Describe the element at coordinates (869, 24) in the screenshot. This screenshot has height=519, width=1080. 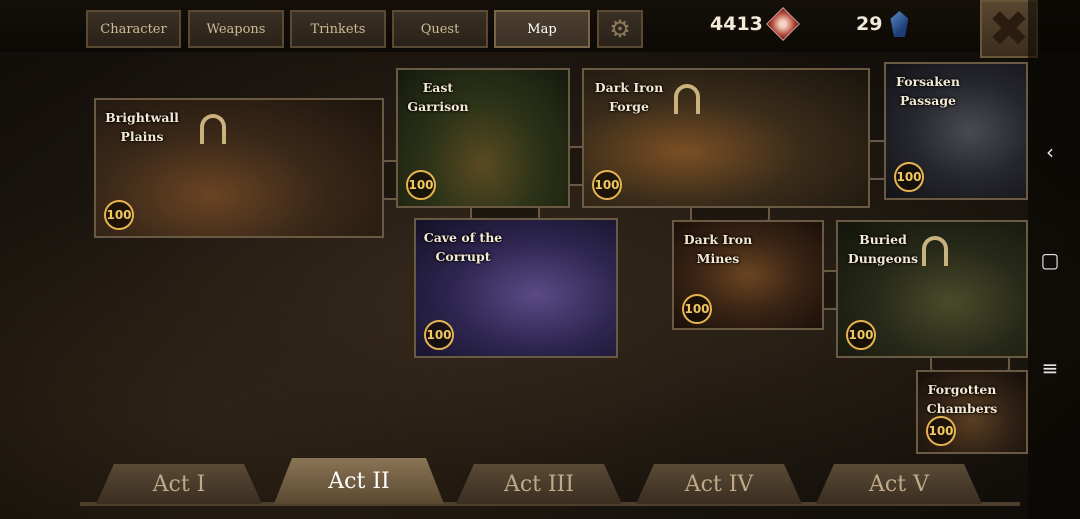
I see `premium-amount: 29` at that location.